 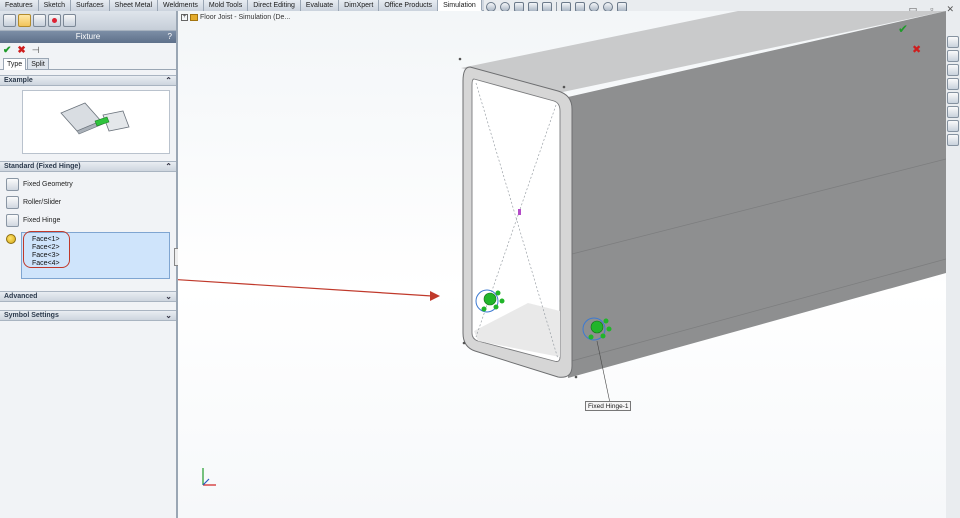 I want to click on fixed-geometry-icon, so click(x=12, y=184).